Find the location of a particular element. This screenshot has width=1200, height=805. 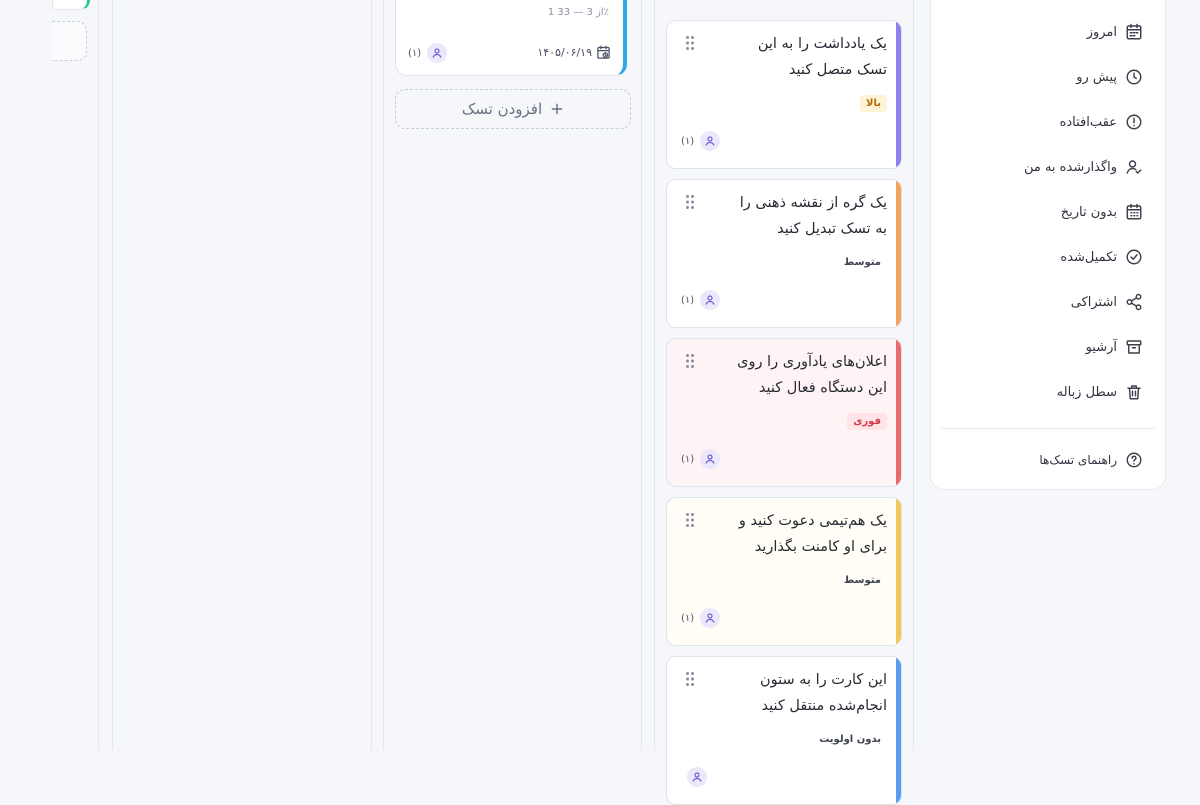

alert-circle-icon is located at coordinates (1134, 122).